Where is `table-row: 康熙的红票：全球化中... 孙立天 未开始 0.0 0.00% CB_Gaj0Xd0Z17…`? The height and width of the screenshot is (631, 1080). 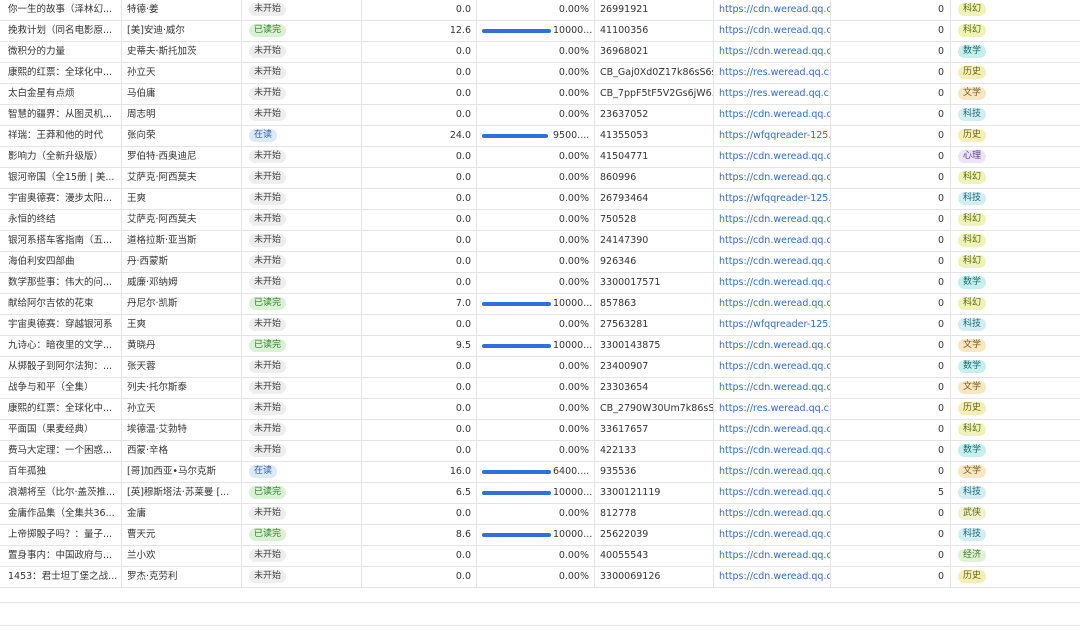 table-row: 康熙的红票：全球化中... 孙立天 未开始 0.0 0.00% CB_Gaj0Xd0Z17… is located at coordinates (540, 73).